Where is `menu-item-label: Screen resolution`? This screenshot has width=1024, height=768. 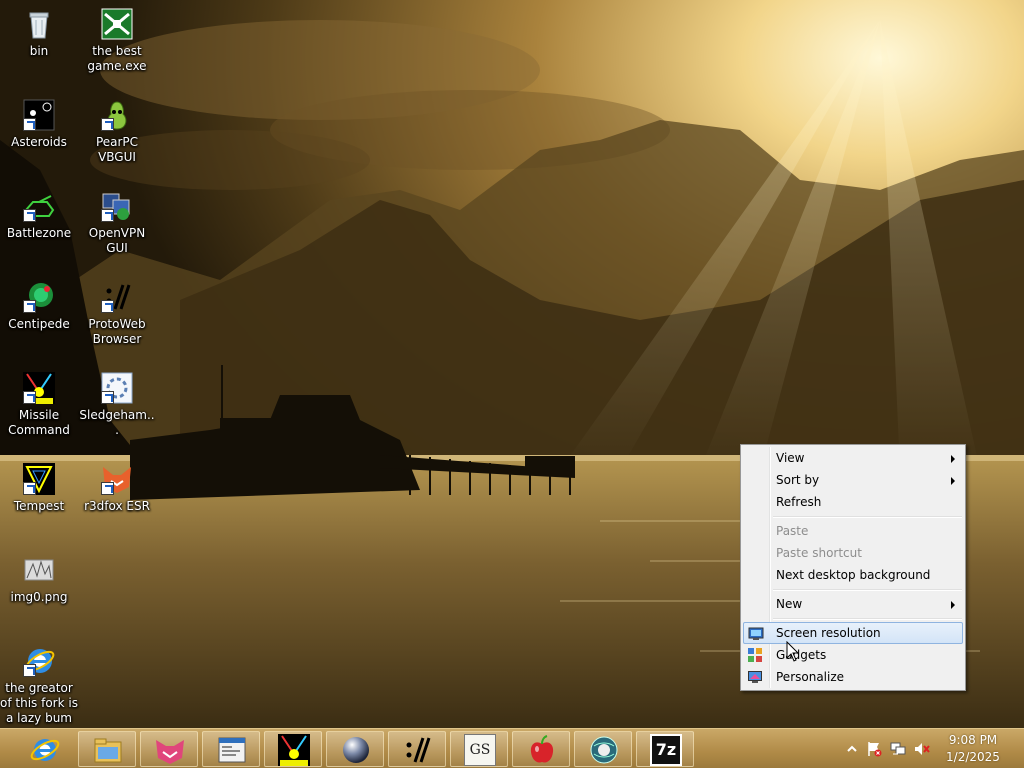 menu-item-label: Screen resolution is located at coordinates (828, 633).